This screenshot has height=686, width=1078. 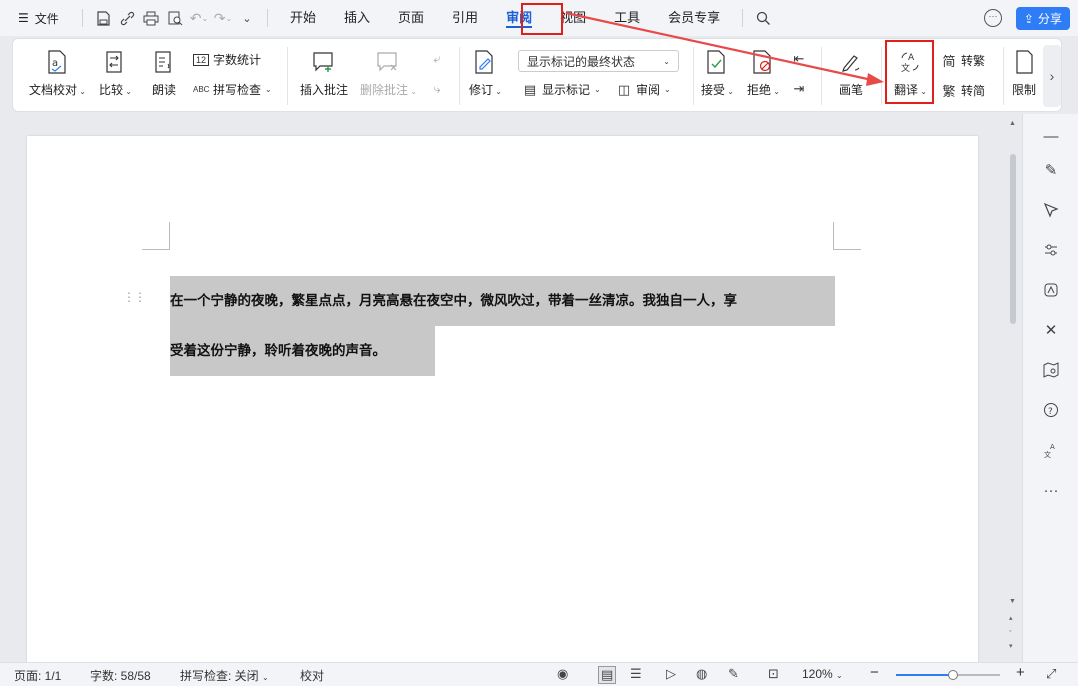 I want to click on reject-button: 拒绝 ⌄, so click(x=763, y=73).